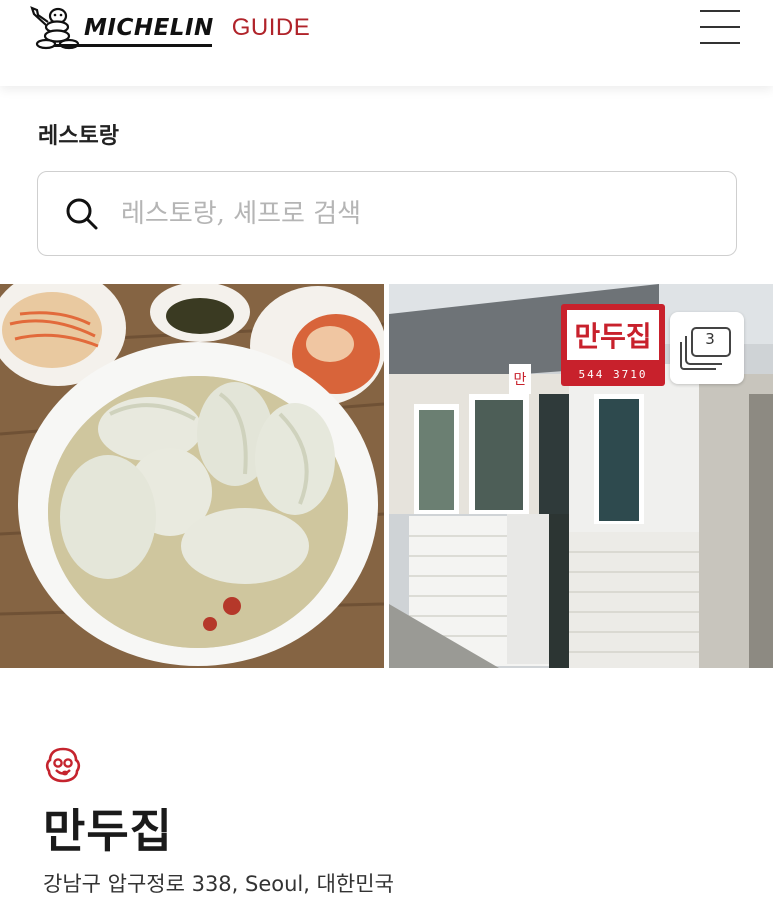 This screenshot has height=901, width=773. I want to click on search-box, so click(387, 213).